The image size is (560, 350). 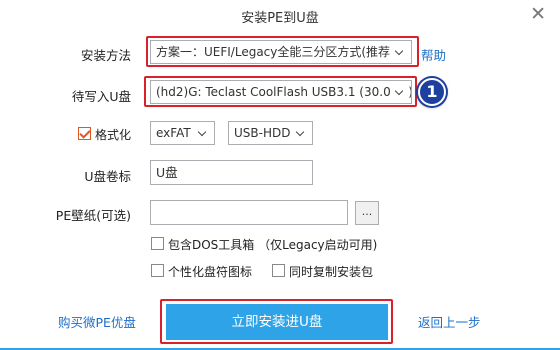 I want to click on install-method-label: 安装方法, so click(x=105, y=55).